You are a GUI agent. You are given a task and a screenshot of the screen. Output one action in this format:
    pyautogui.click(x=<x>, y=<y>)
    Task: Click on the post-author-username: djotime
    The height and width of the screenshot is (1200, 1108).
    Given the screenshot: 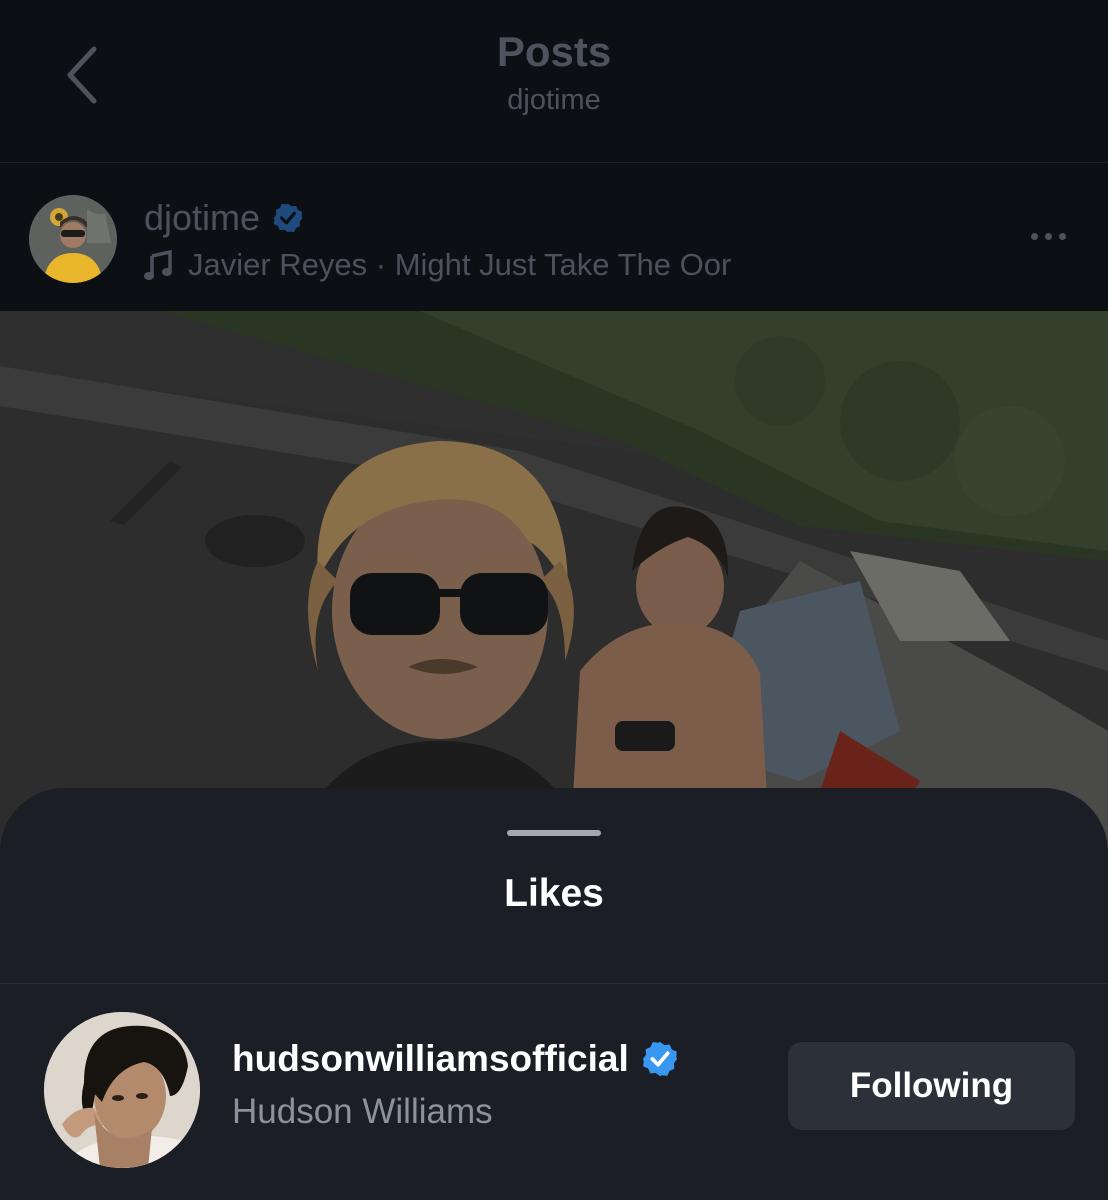 What is the action you would take?
    pyautogui.click(x=224, y=218)
    